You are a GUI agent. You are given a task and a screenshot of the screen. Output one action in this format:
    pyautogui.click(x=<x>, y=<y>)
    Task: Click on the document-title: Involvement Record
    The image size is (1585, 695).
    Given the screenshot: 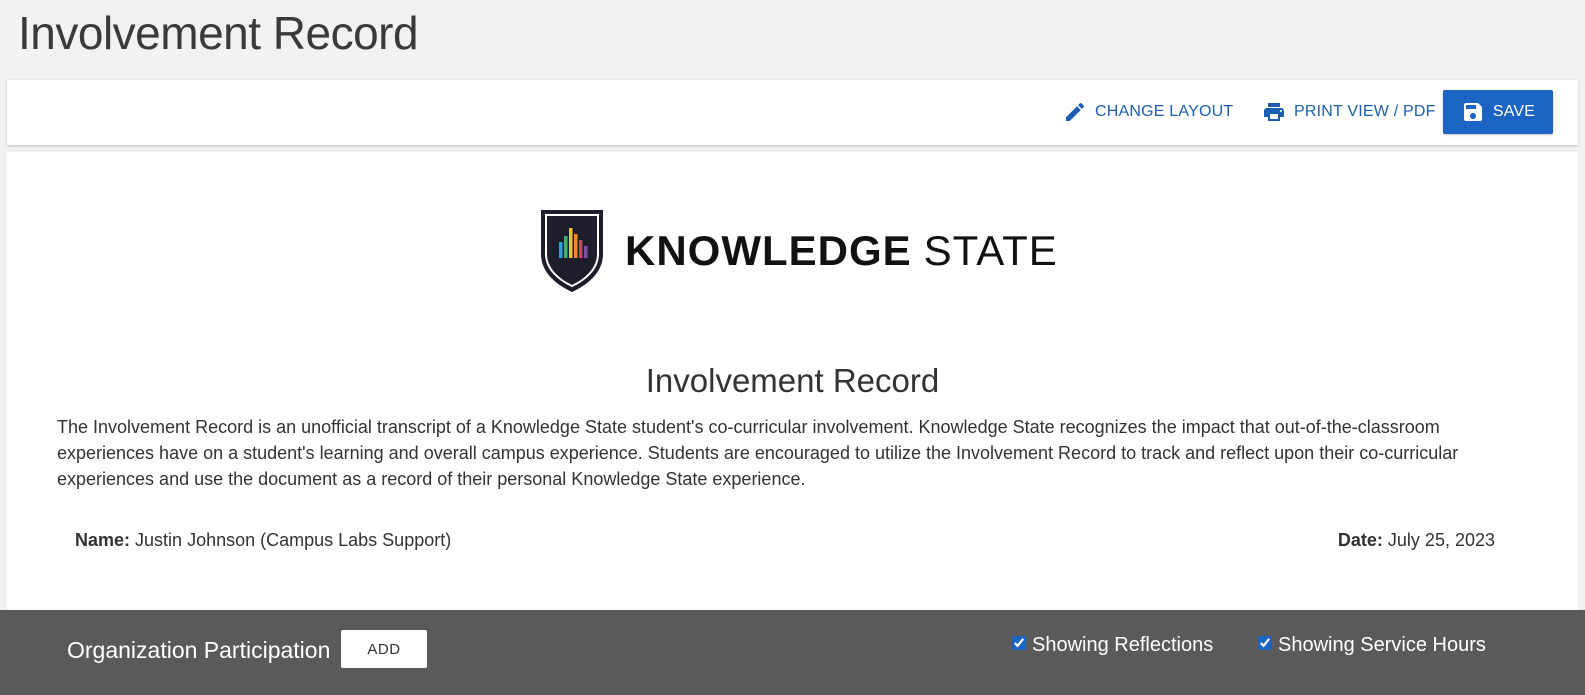 What is the action you would take?
    pyautogui.click(x=792, y=380)
    